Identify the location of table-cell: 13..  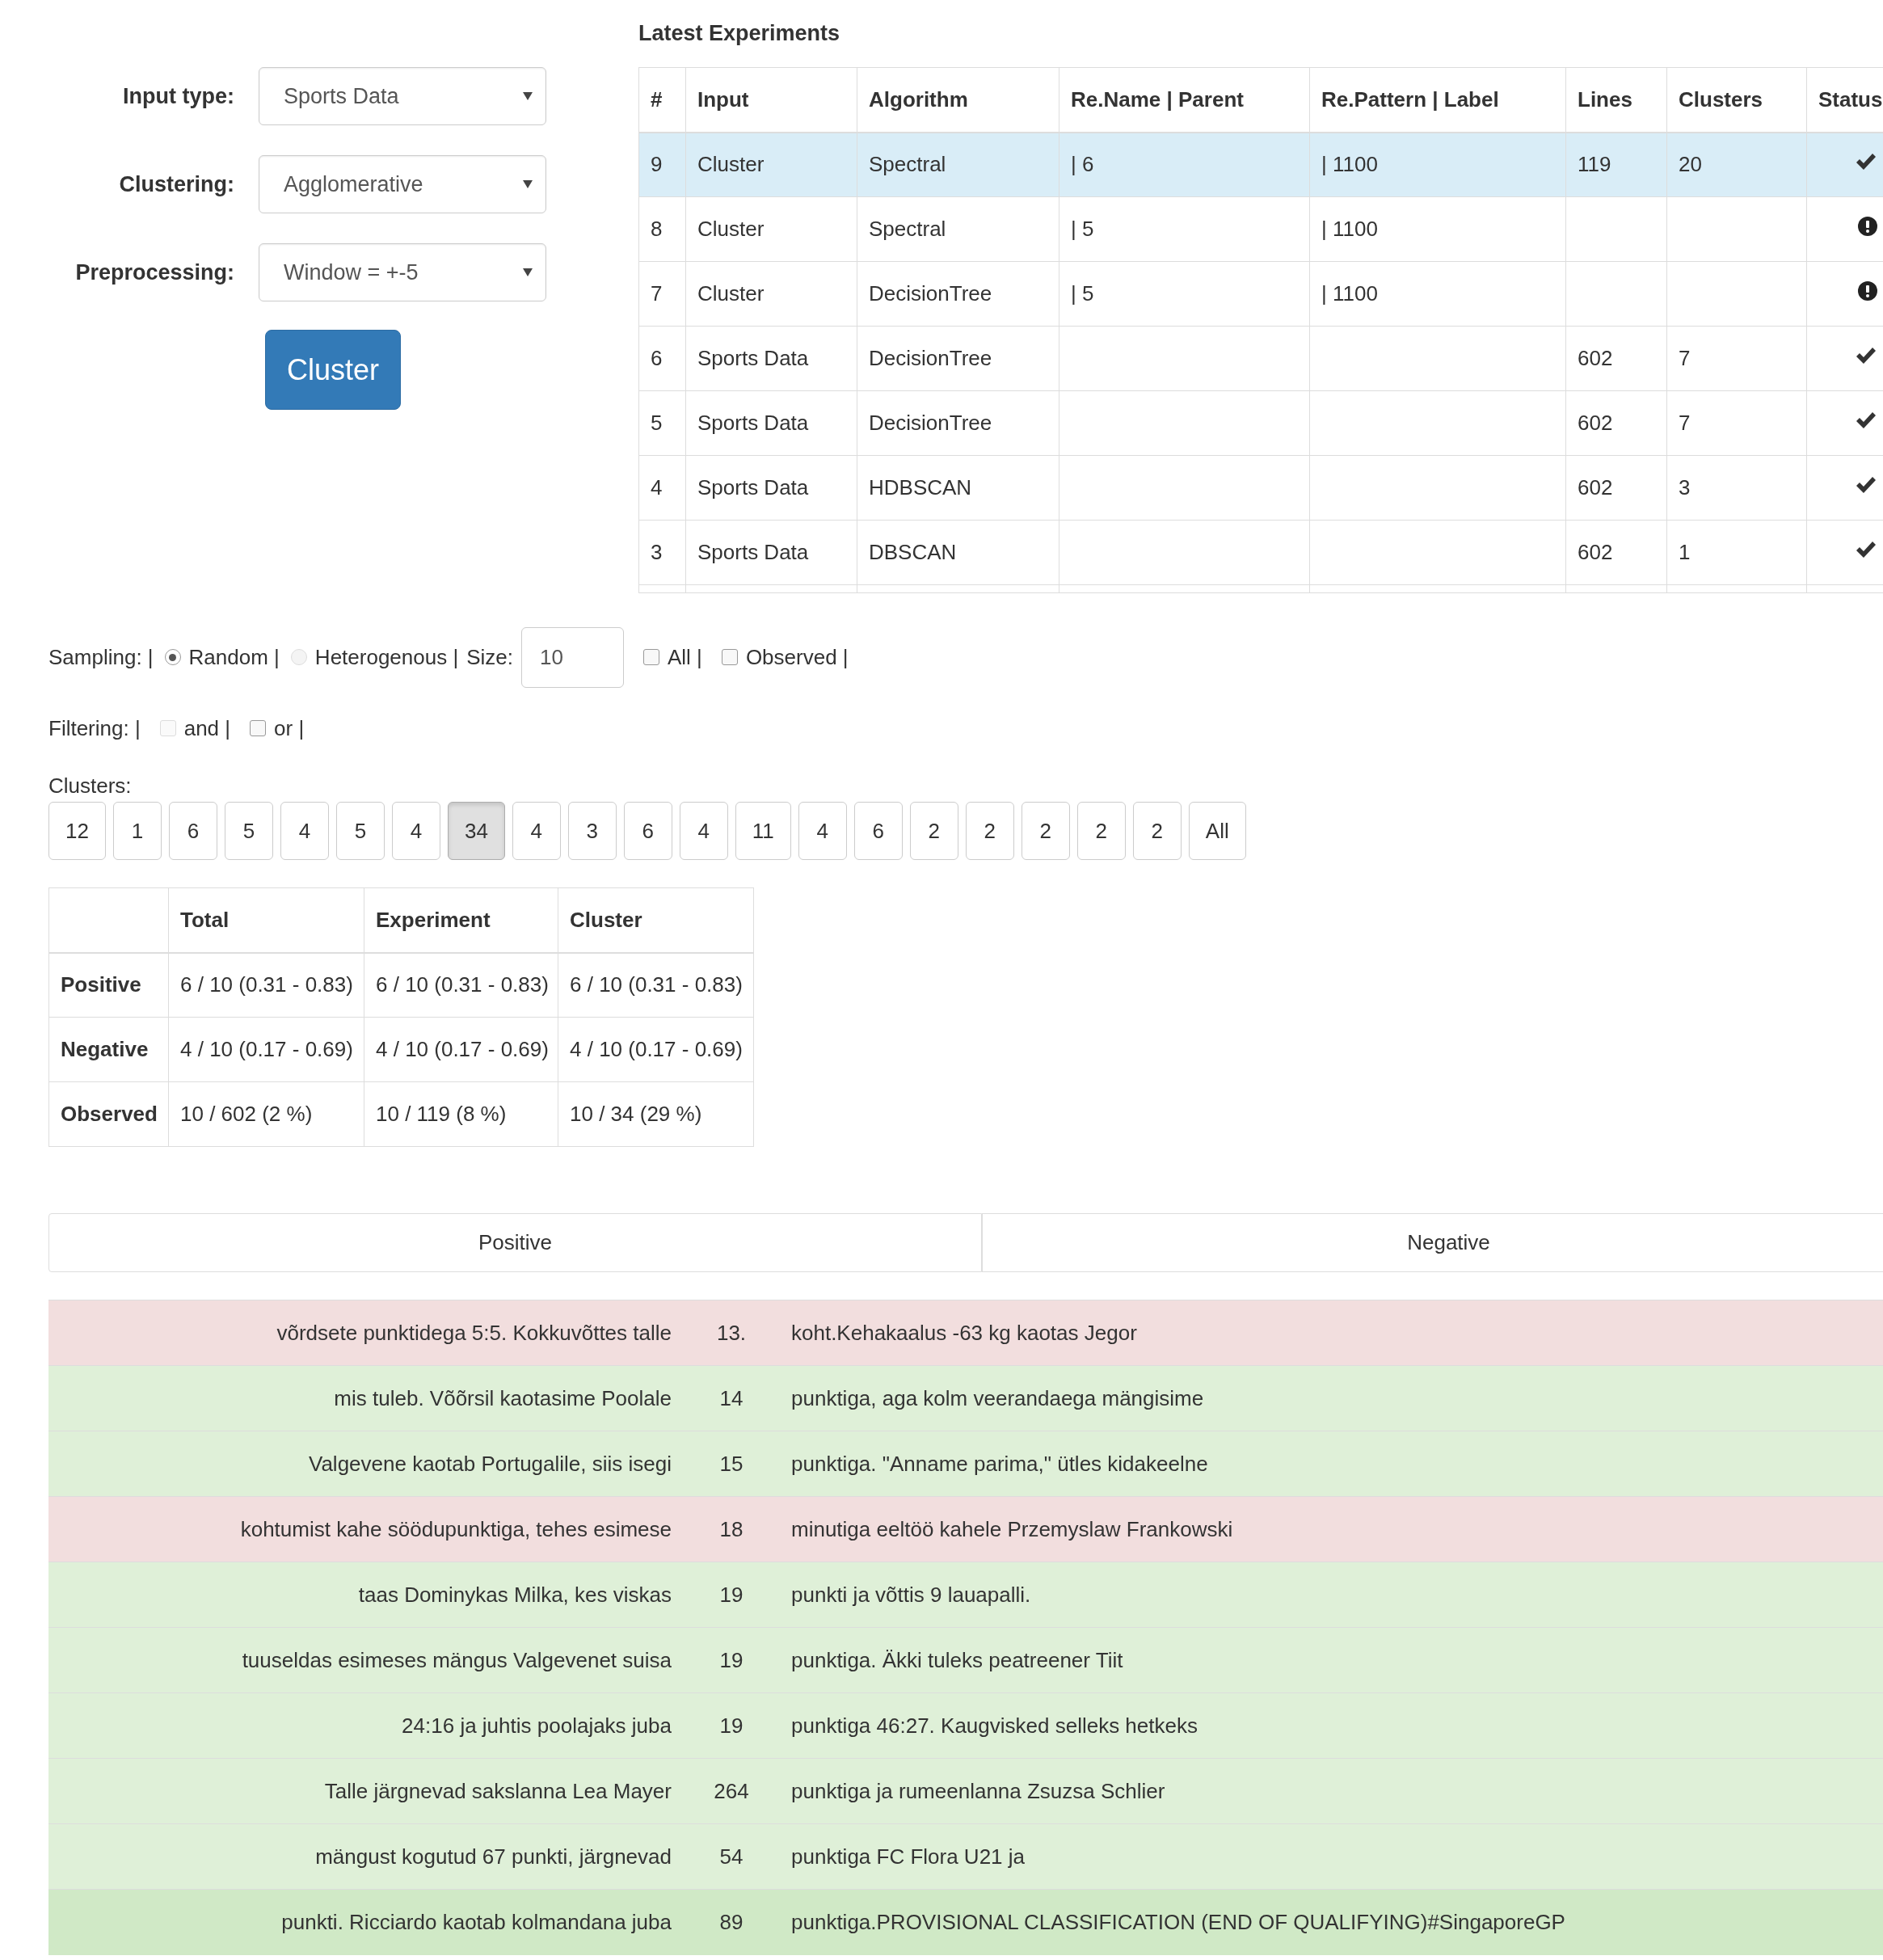
(731, 1333).